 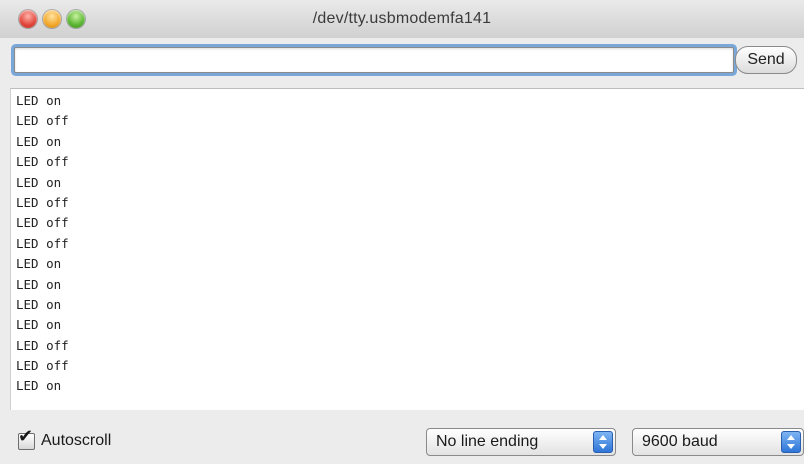 What do you see at coordinates (766, 60) in the screenshot?
I see `send-button: Send` at bounding box center [766, 60].